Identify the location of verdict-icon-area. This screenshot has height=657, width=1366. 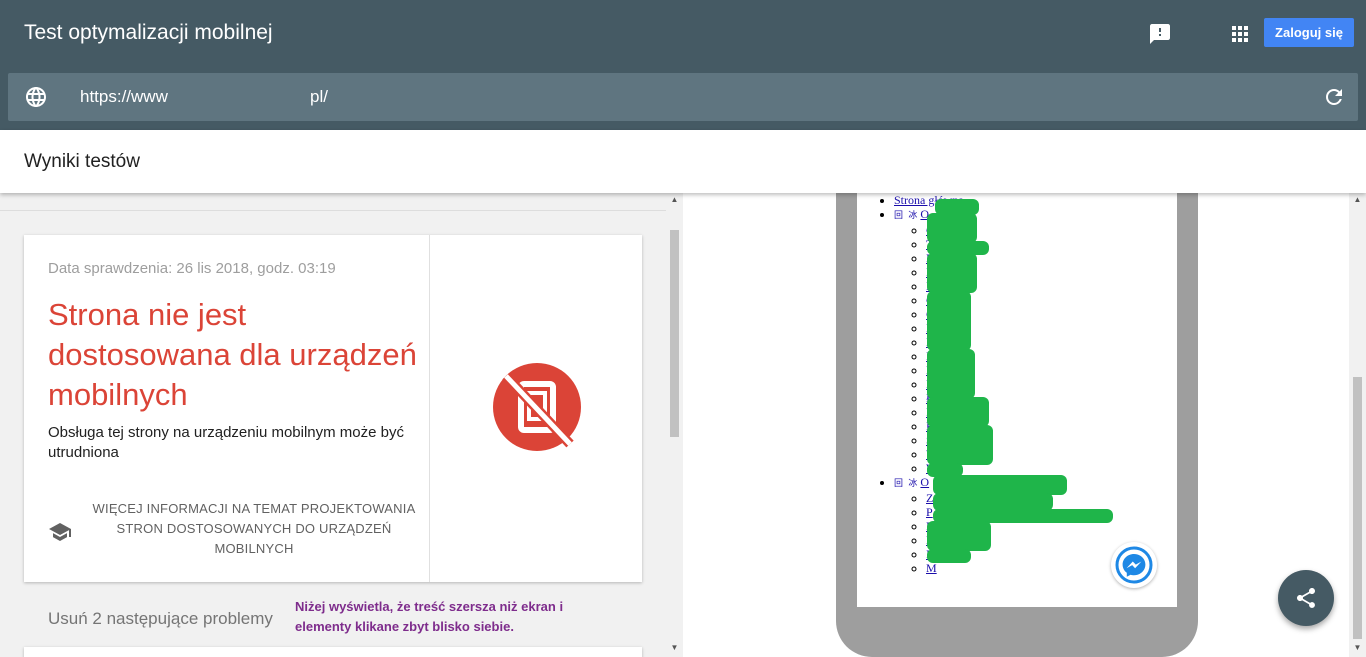
(535, 408).